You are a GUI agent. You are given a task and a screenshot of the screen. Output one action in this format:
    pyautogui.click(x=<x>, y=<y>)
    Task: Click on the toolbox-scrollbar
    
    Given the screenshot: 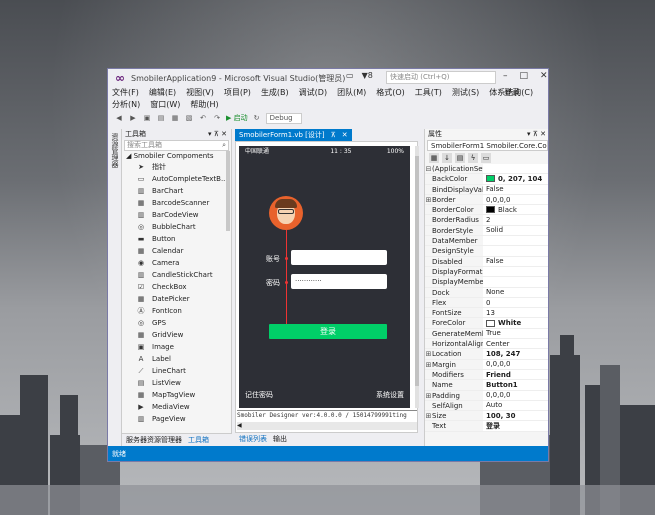 What is the action you would take?
    pyautogui.click(x=228, y=191)
    